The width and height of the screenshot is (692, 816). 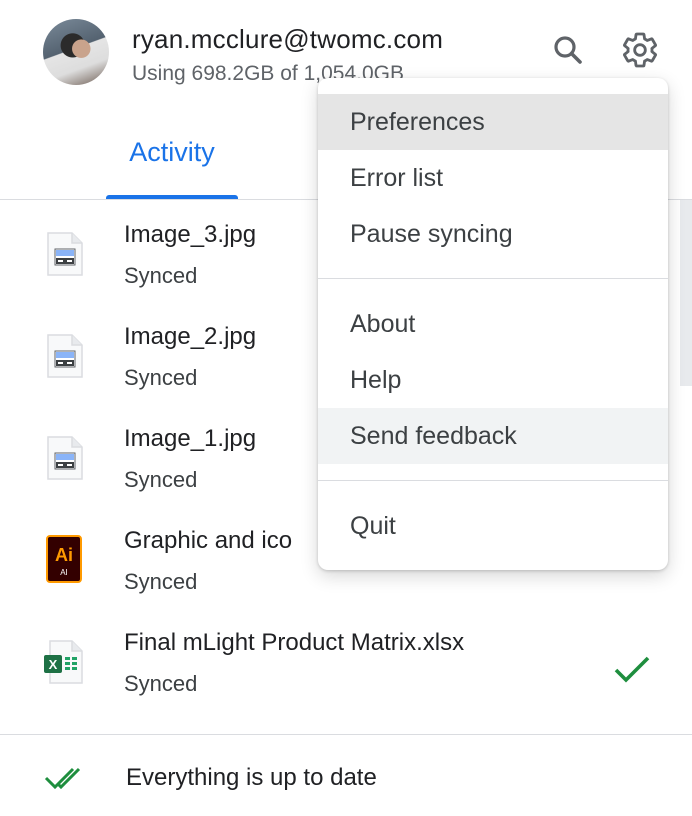 I want to click on menu-item-label: Quit, so click(x=373, y=526).